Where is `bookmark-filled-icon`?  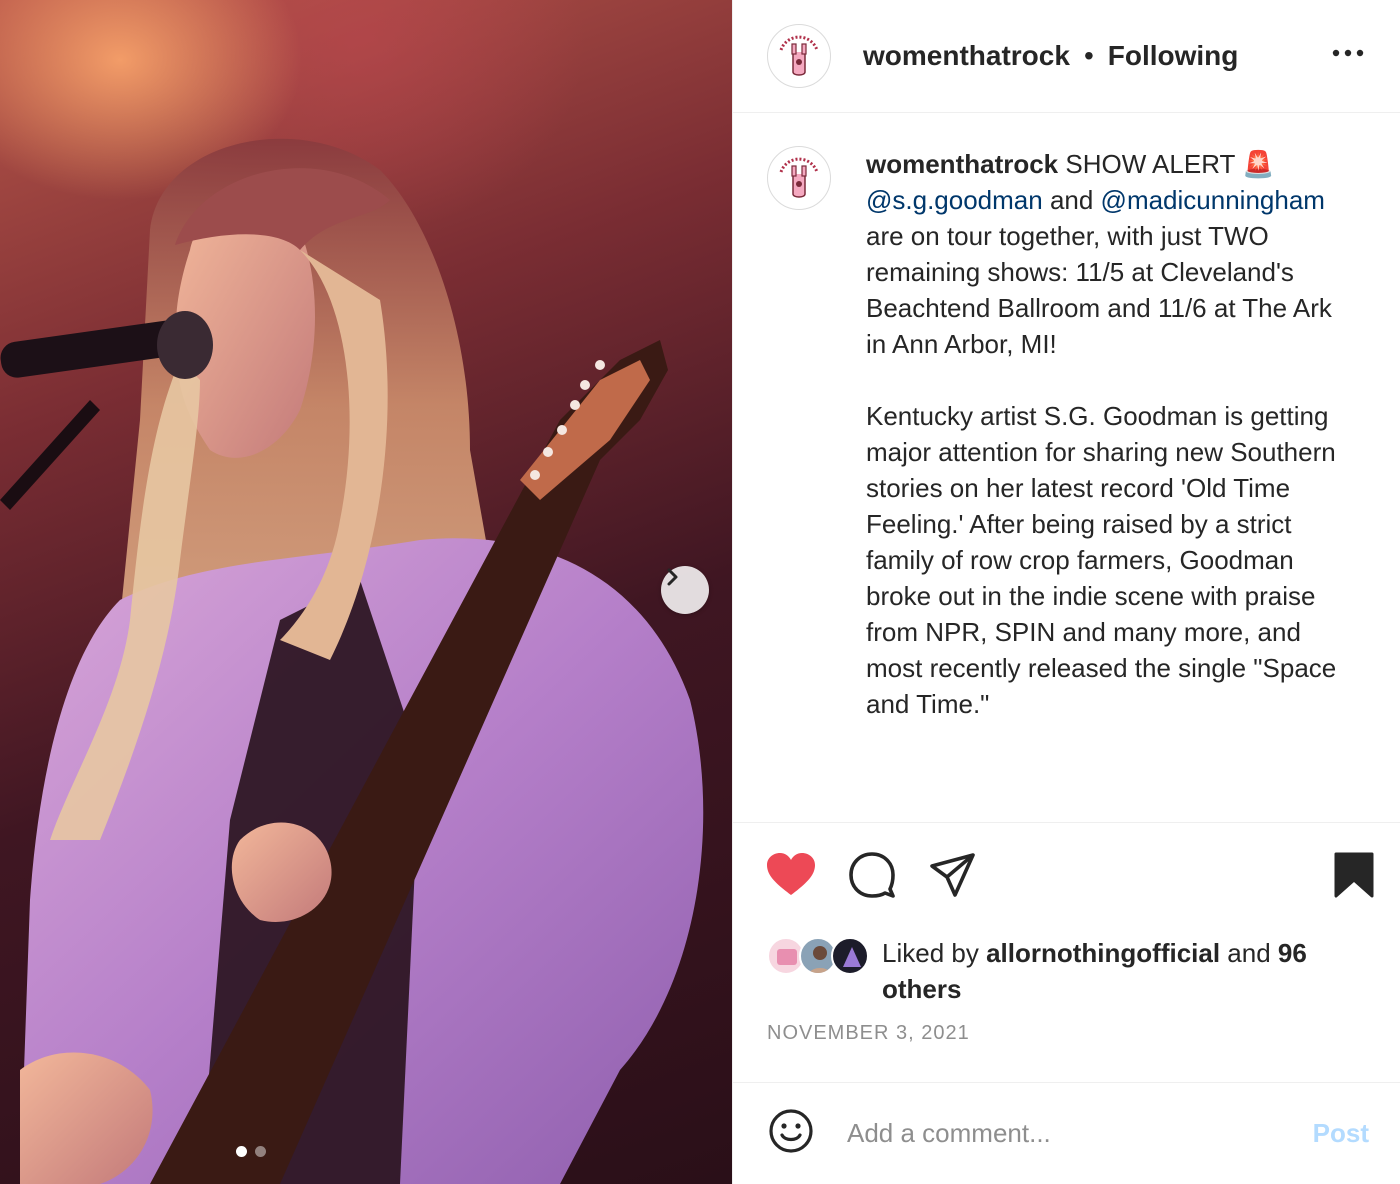 bookmark-filled-icon is located at coordinates (1354, 875).